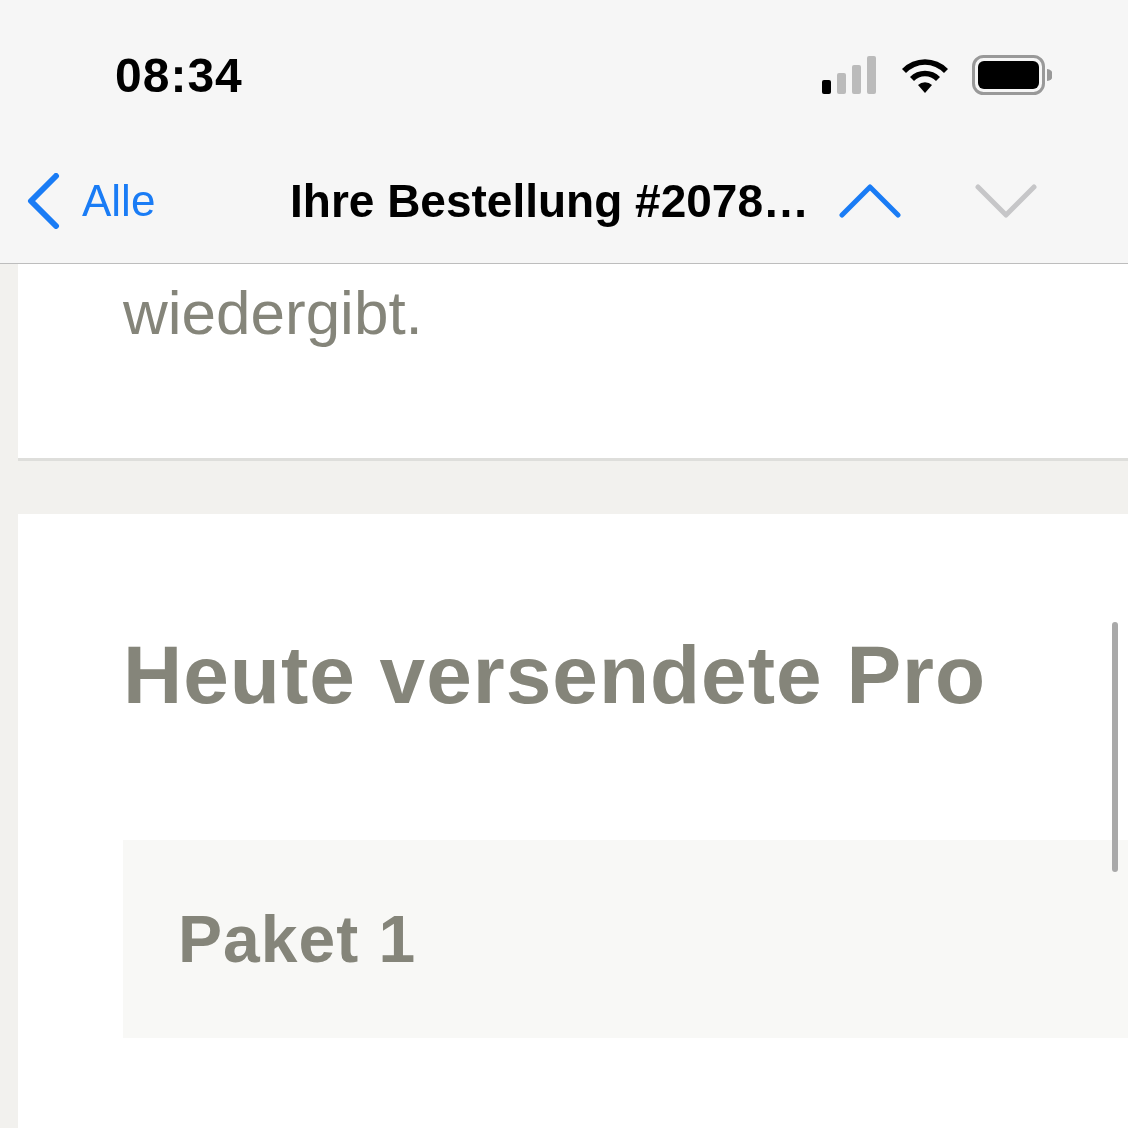  What do you see at coordinates (870, 200) in the screenshot?
I see `previous-message-button` at bounding box center [870, 200].